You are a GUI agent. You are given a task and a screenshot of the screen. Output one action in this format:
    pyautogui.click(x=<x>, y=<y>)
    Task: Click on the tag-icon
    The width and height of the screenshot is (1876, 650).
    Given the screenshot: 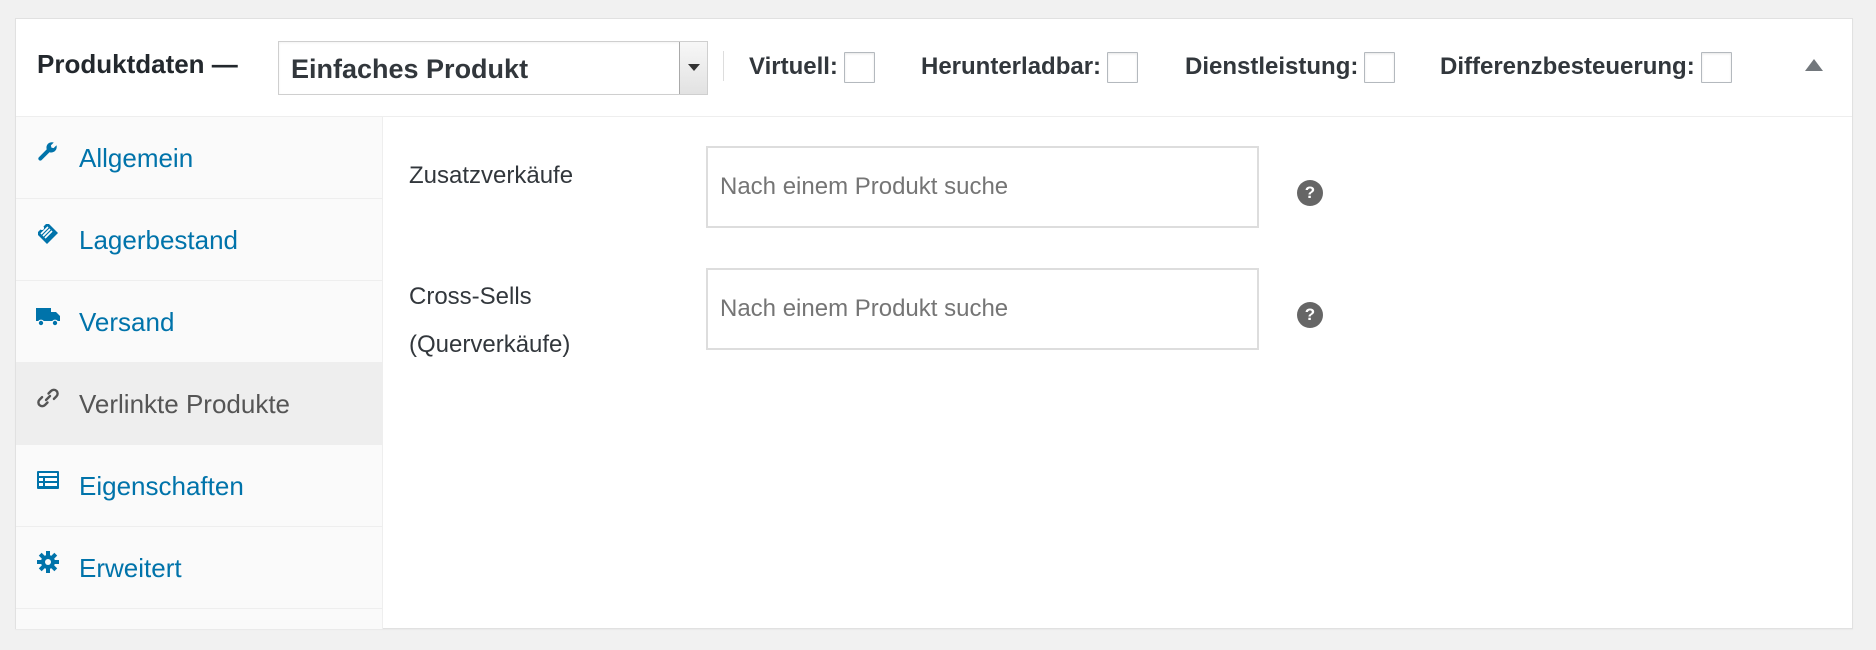 What is the action you would take?
    pyautogui.click(x=48, y=234)
    